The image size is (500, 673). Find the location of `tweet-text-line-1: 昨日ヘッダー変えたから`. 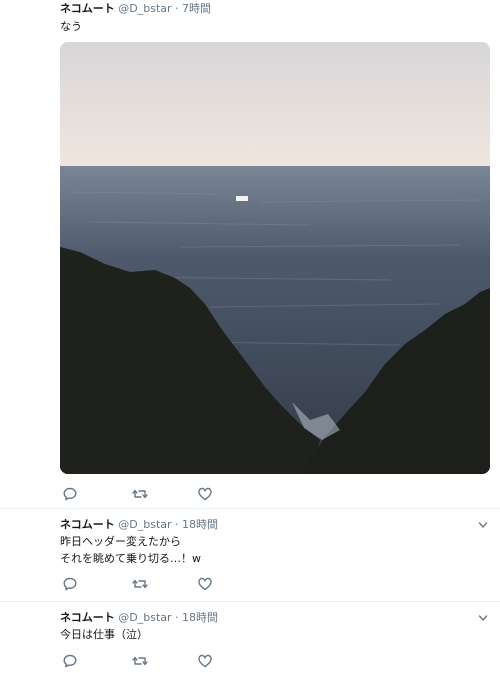

tweet-text-line-1: 昨日ヘッダー変えたから is located at coordinates (120, 541).